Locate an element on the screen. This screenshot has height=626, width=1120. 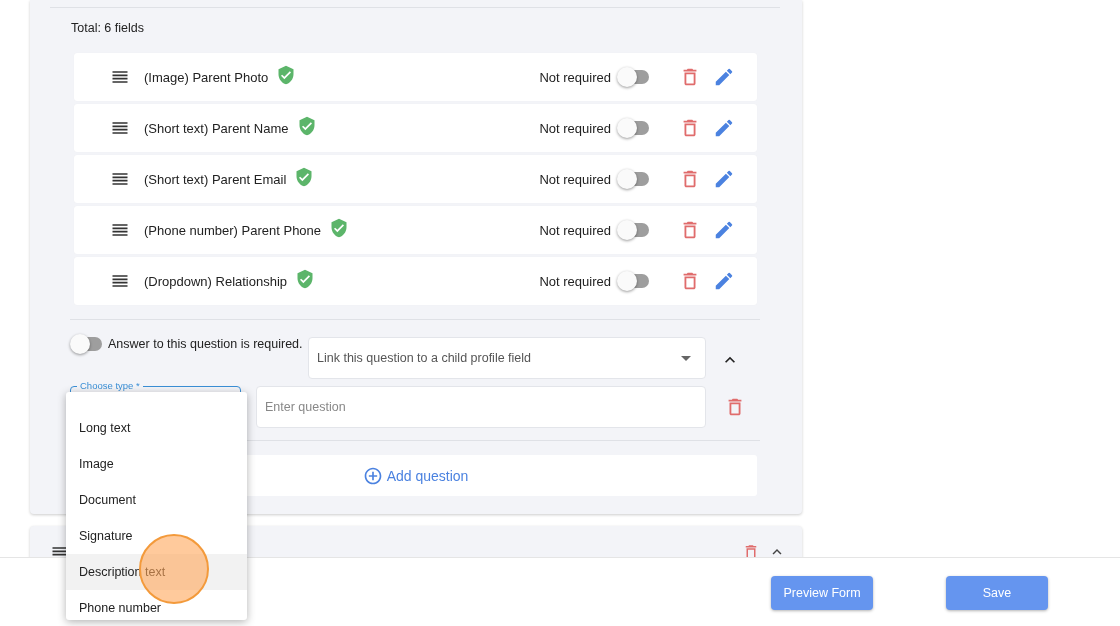
field-label: (Short text) Parent Name is located at coordinates (216, 128).